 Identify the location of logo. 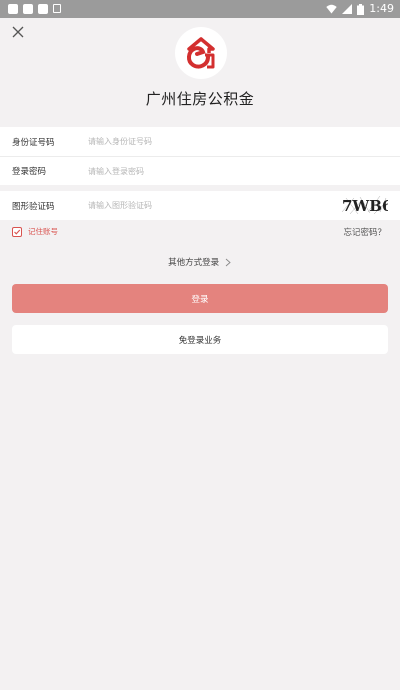
(201, 53).